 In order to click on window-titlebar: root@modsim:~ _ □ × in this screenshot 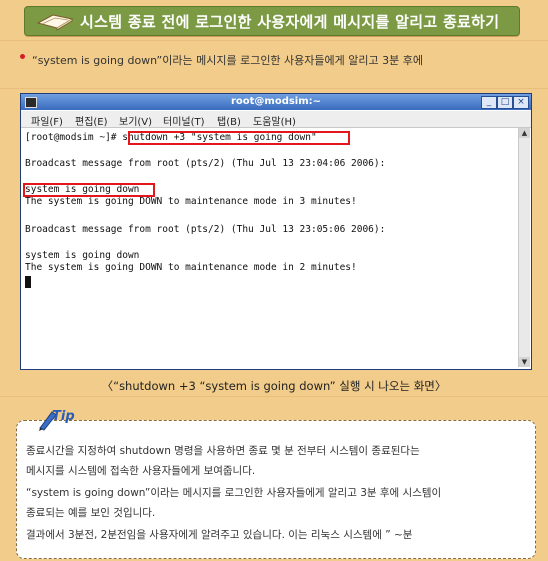, I will do `click(276, 102)`.